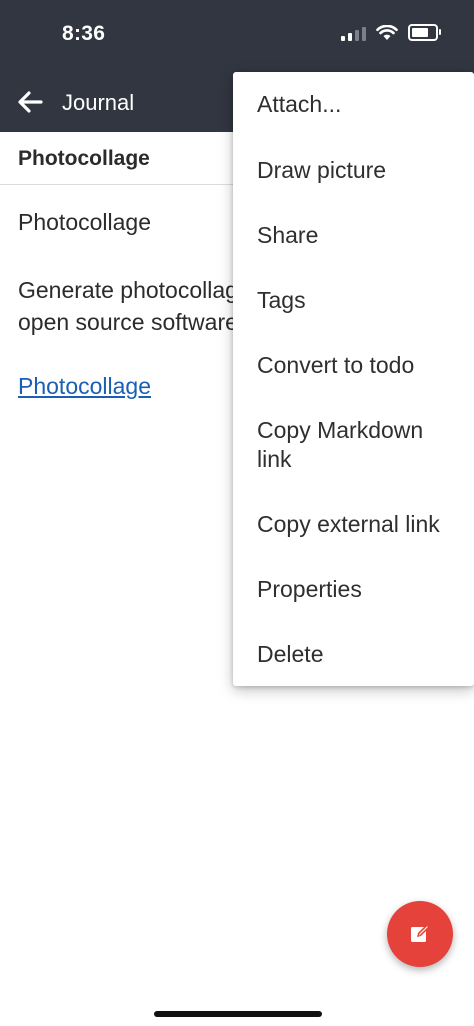 The image size is (474, 1026). I want to click on note-title: Photocollage, so click(84, 159).